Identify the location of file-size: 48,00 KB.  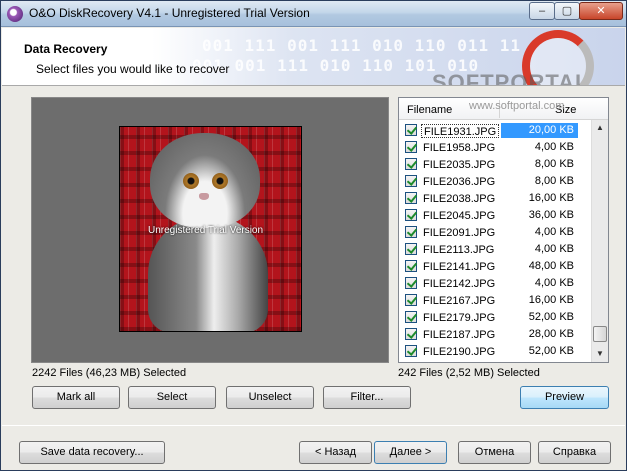
(551, 266).